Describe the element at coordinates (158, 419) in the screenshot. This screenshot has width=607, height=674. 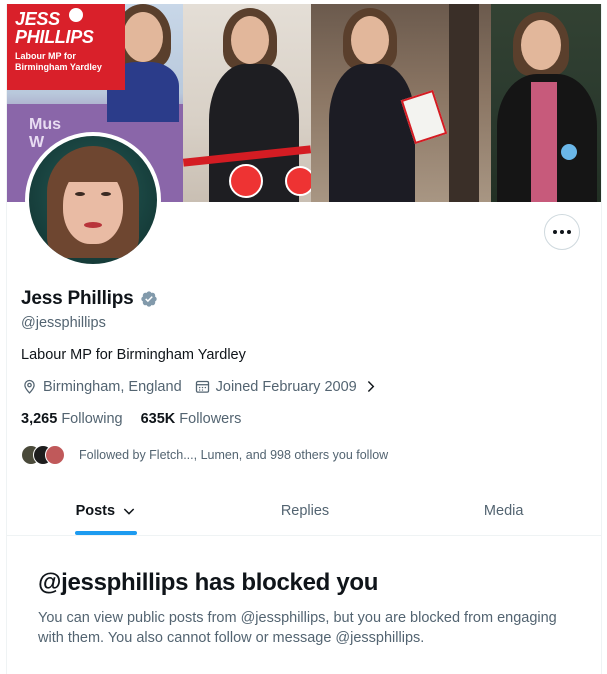
I see `followers-count: 635K` at that location.